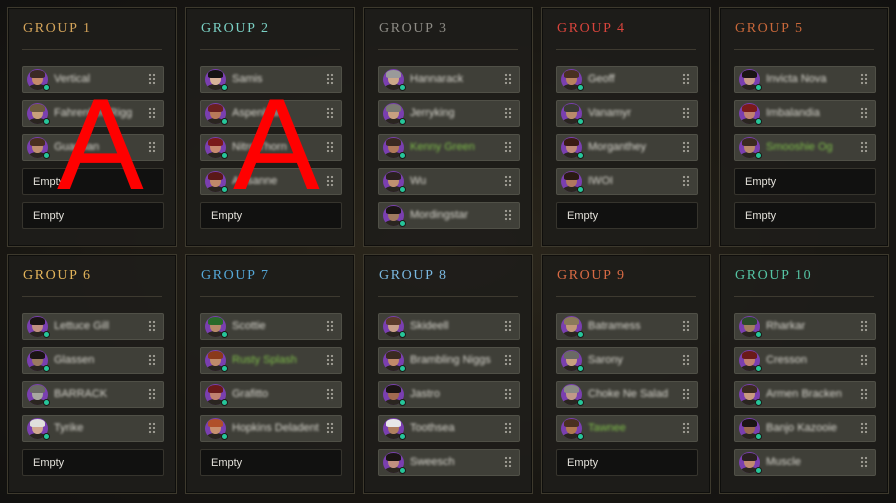 This screenshot has width=896, height=503. What do you see at coordinates (627, 181) in the screenshot?
I see `member-slot: IWOI` at bounding box center [627, 181].